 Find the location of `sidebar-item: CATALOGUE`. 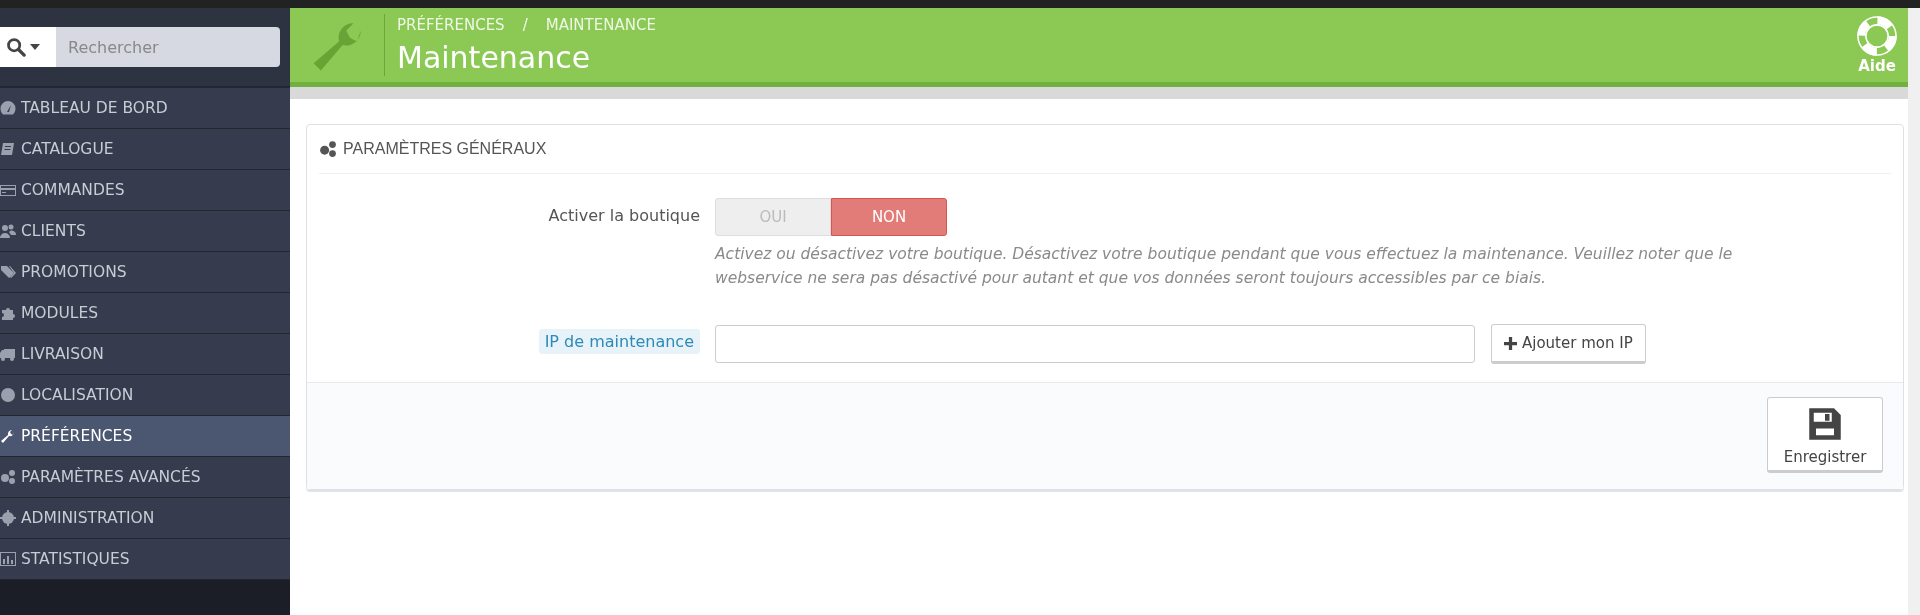

sidebar-item: CATALOGUE is located at coordinates (145, 149).